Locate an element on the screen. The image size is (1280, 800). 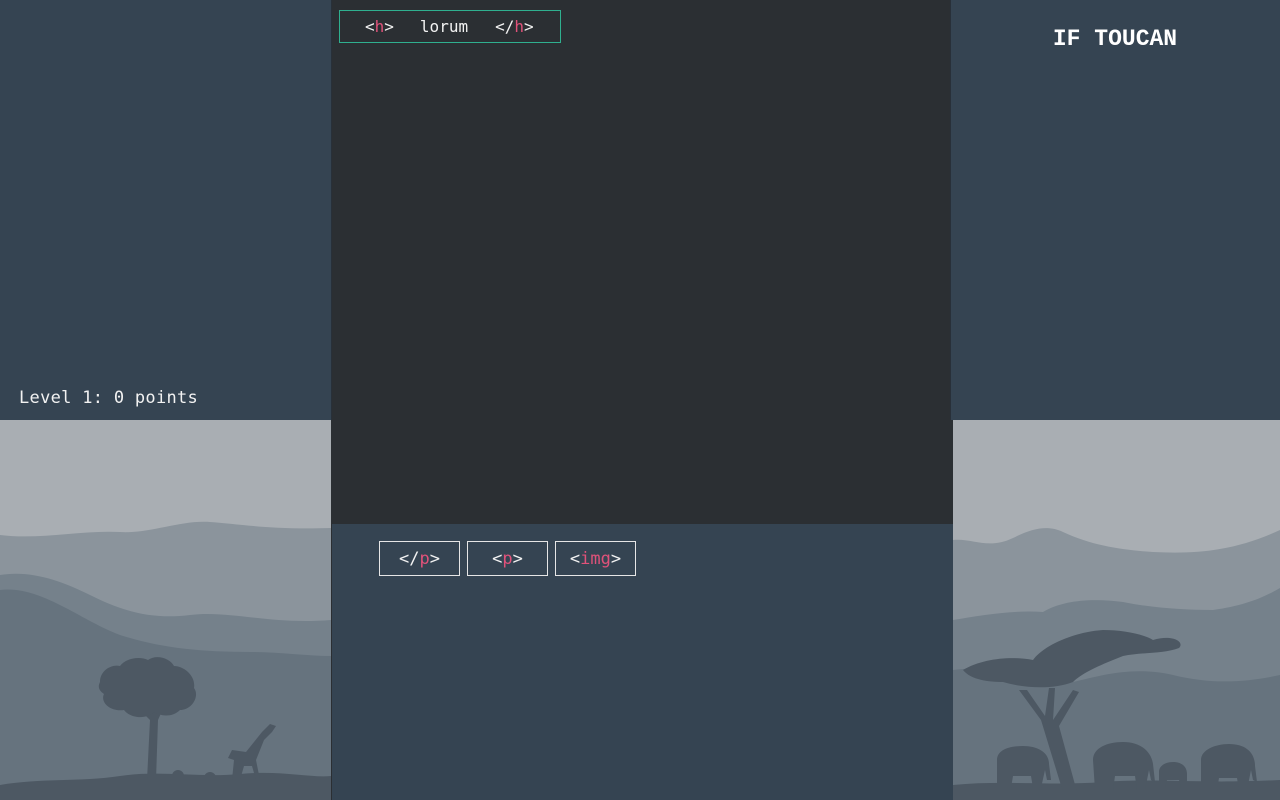
savanna-tree-giraffe-icon is located at coordinates (165, 610).